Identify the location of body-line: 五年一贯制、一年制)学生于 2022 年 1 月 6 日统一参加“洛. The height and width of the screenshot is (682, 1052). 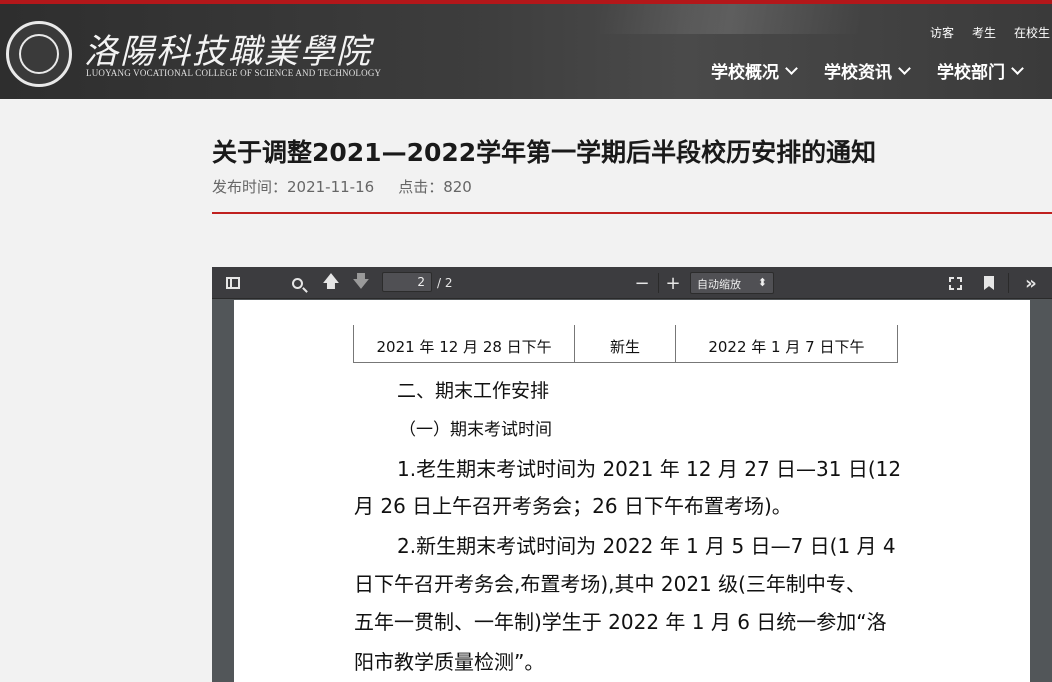
(620, 622).